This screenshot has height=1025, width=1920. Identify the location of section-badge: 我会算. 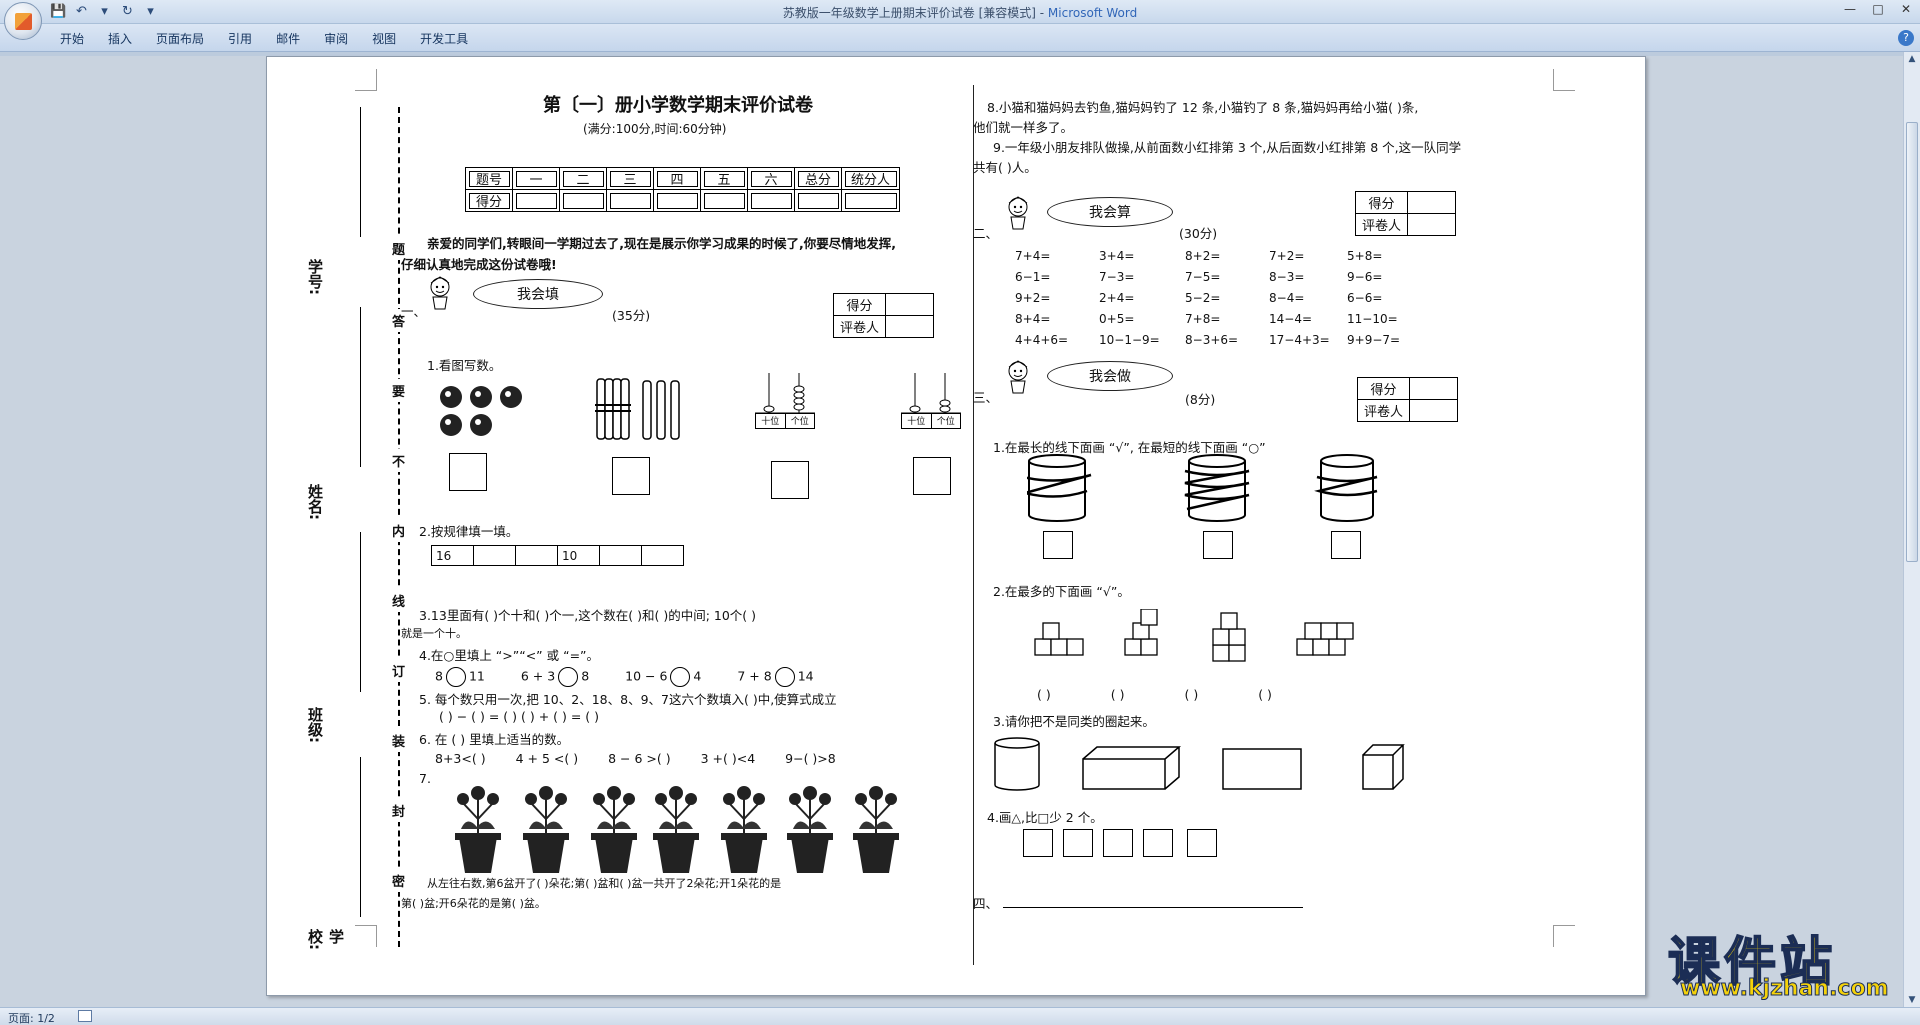
(1110, 212).